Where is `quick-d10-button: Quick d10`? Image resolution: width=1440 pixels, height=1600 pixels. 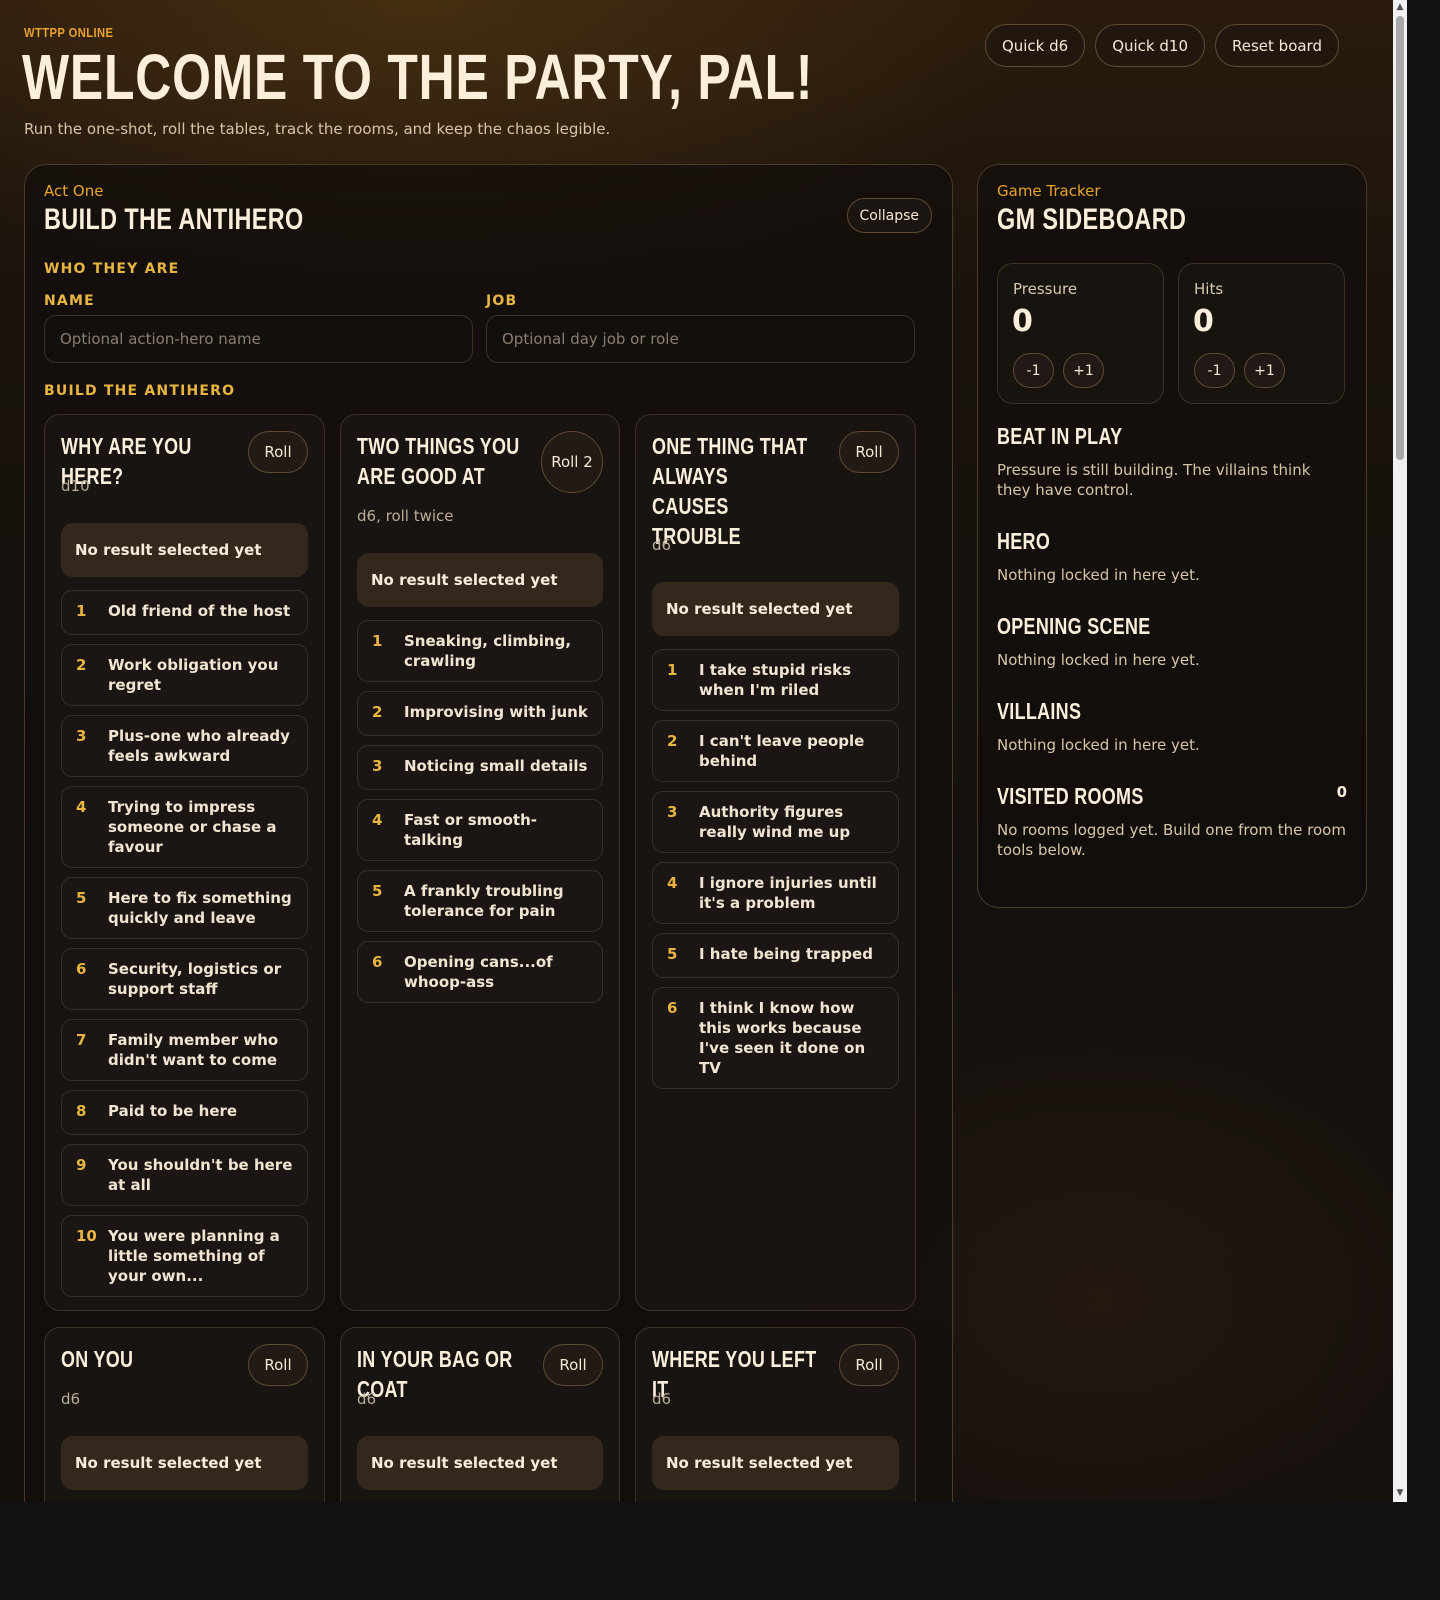
quick-d10-button: Quick d10 is located at coordinates (1150, 45).